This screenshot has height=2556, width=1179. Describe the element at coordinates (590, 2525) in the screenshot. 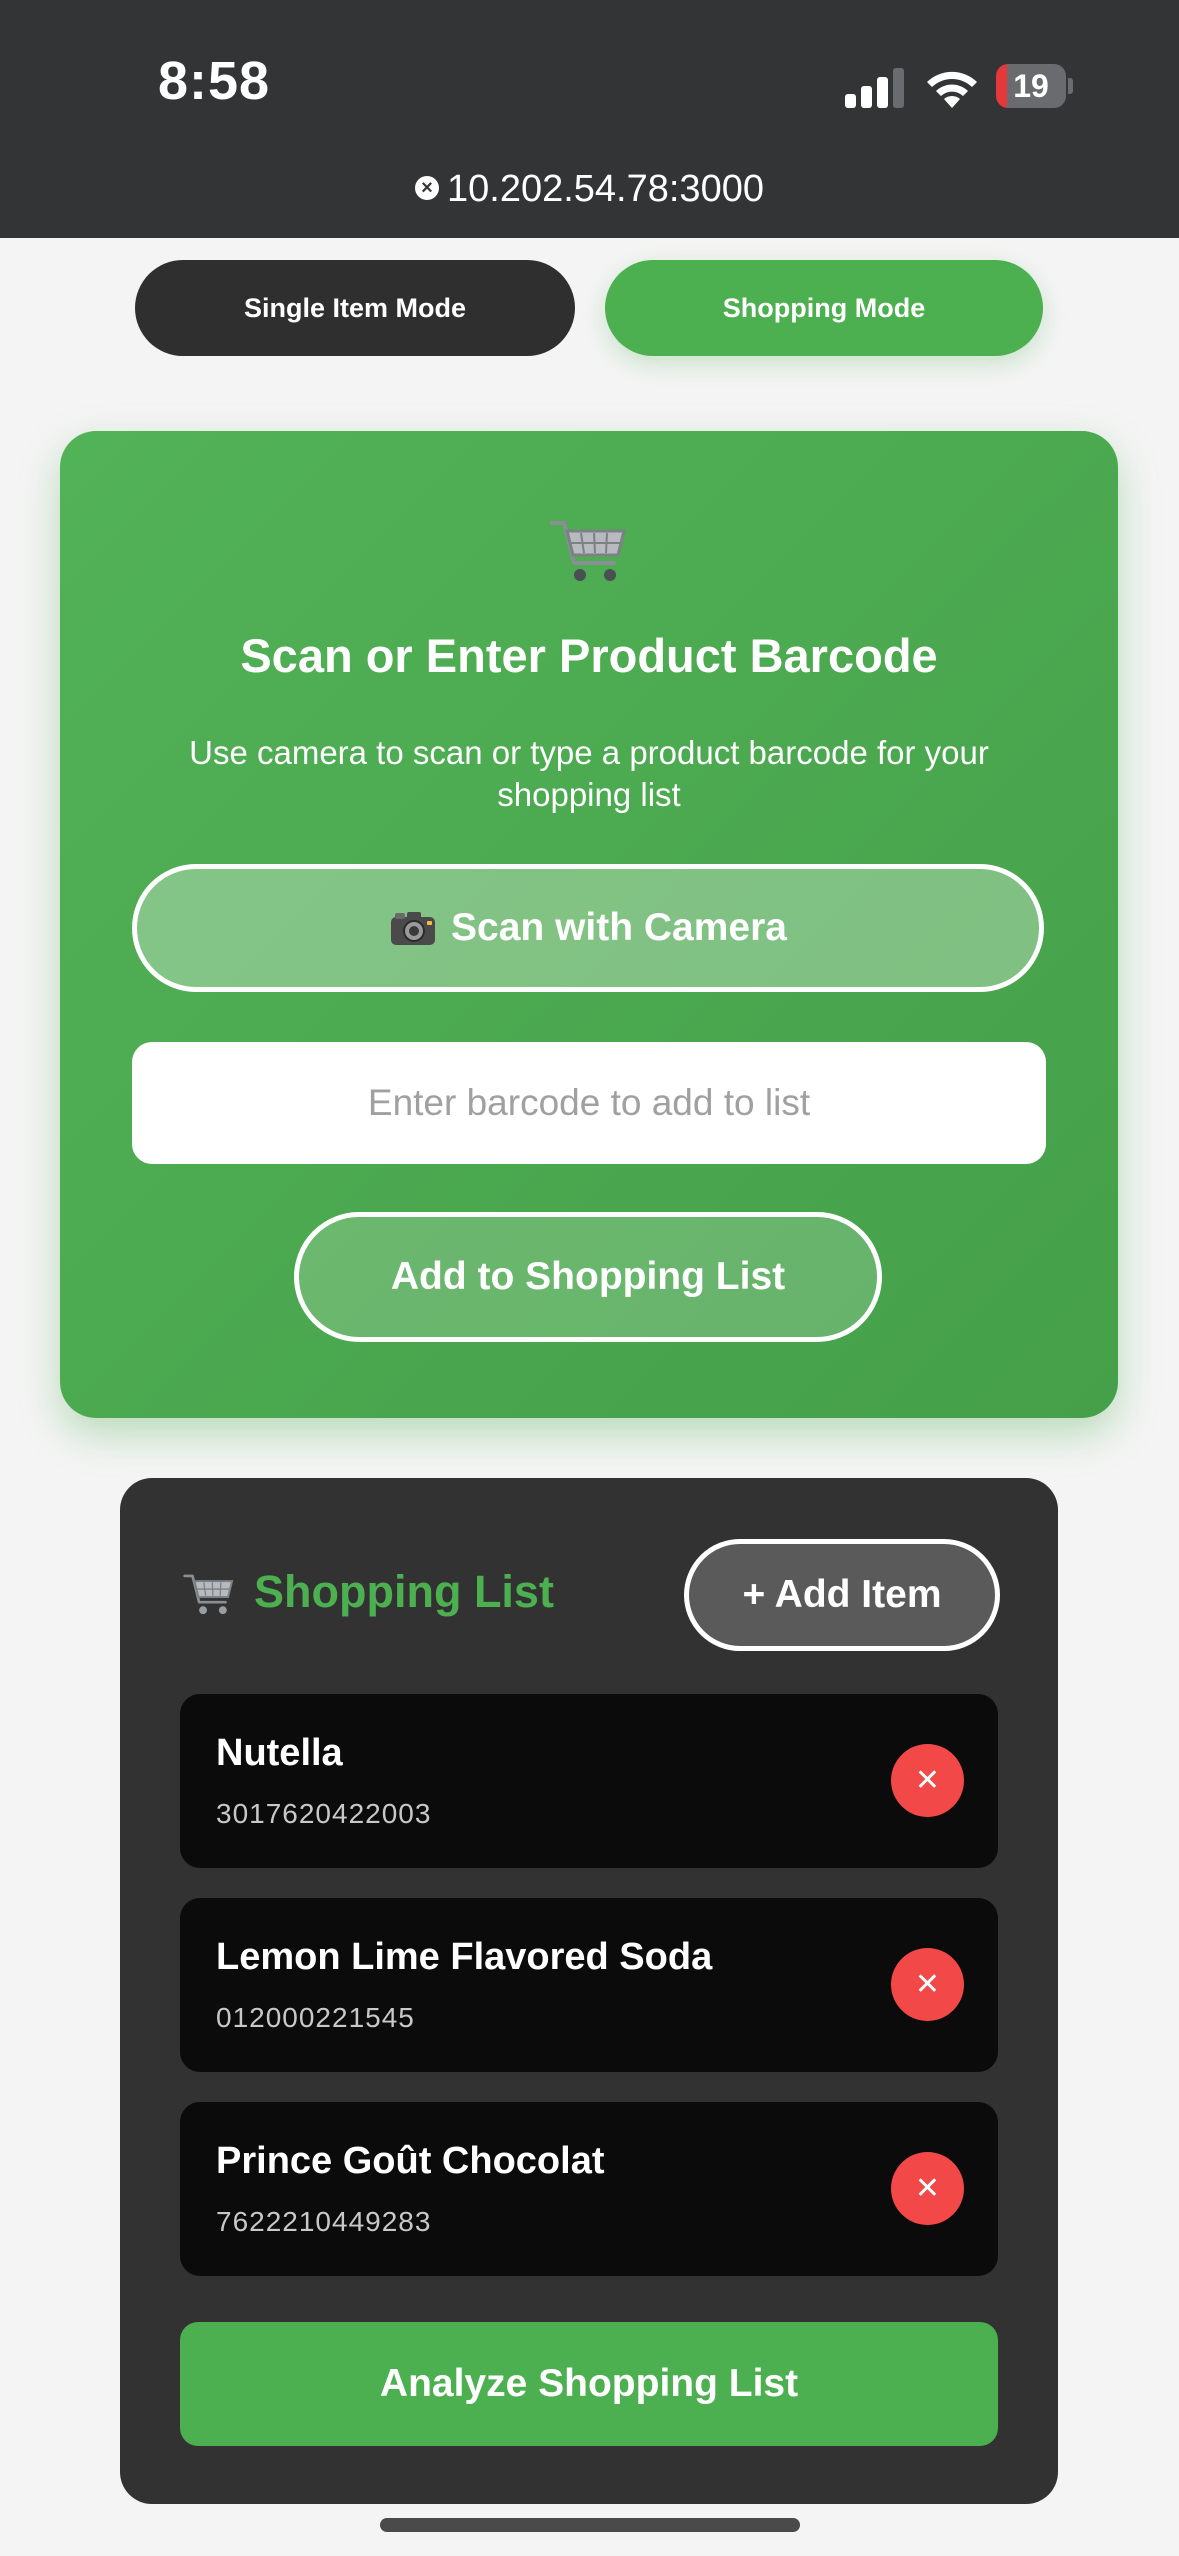

I see `home-indicator` at that location.